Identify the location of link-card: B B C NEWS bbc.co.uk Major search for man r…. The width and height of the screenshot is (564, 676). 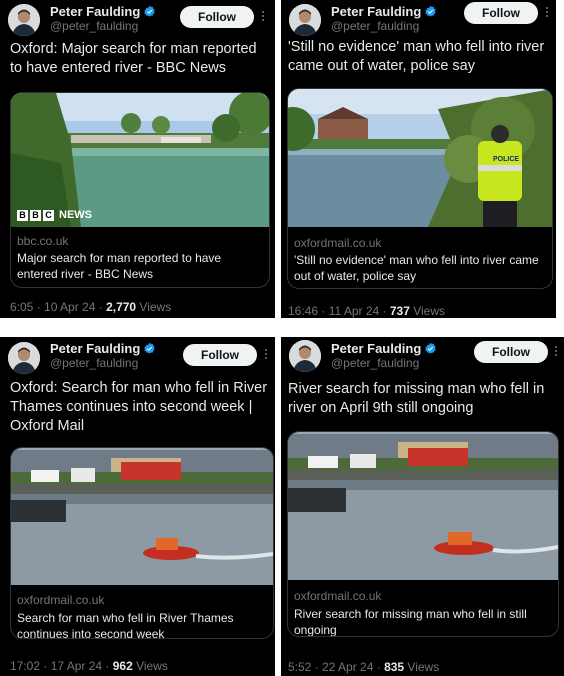
(140, 190).